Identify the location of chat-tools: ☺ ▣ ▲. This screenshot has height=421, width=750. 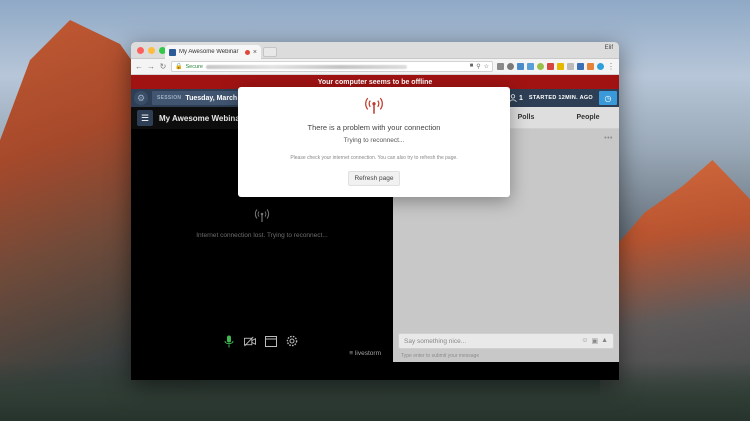
(594, 341).